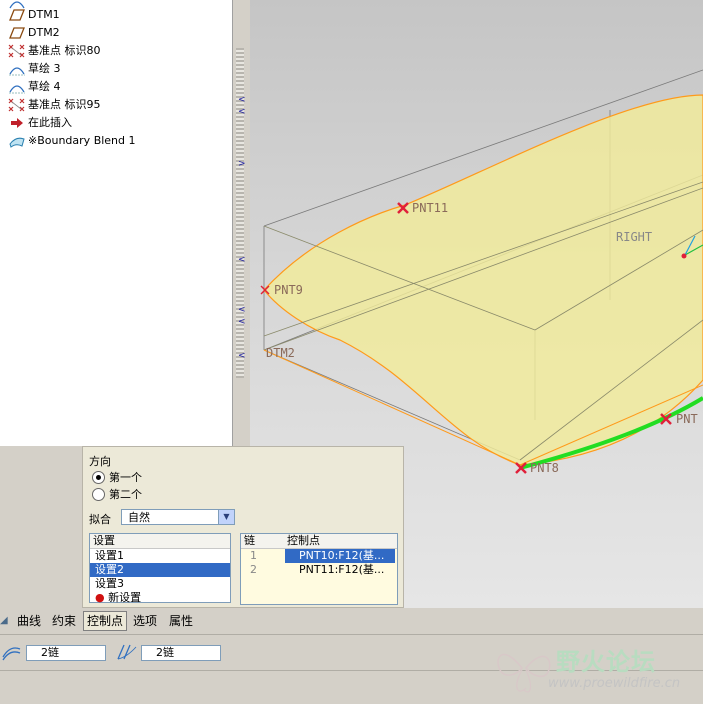 Image resolution: width=703 pixels, height=704 pixels. I want to click on sets-list: 设置 设置1 设置2 设置3 ● 新设置, so click(160, 568).